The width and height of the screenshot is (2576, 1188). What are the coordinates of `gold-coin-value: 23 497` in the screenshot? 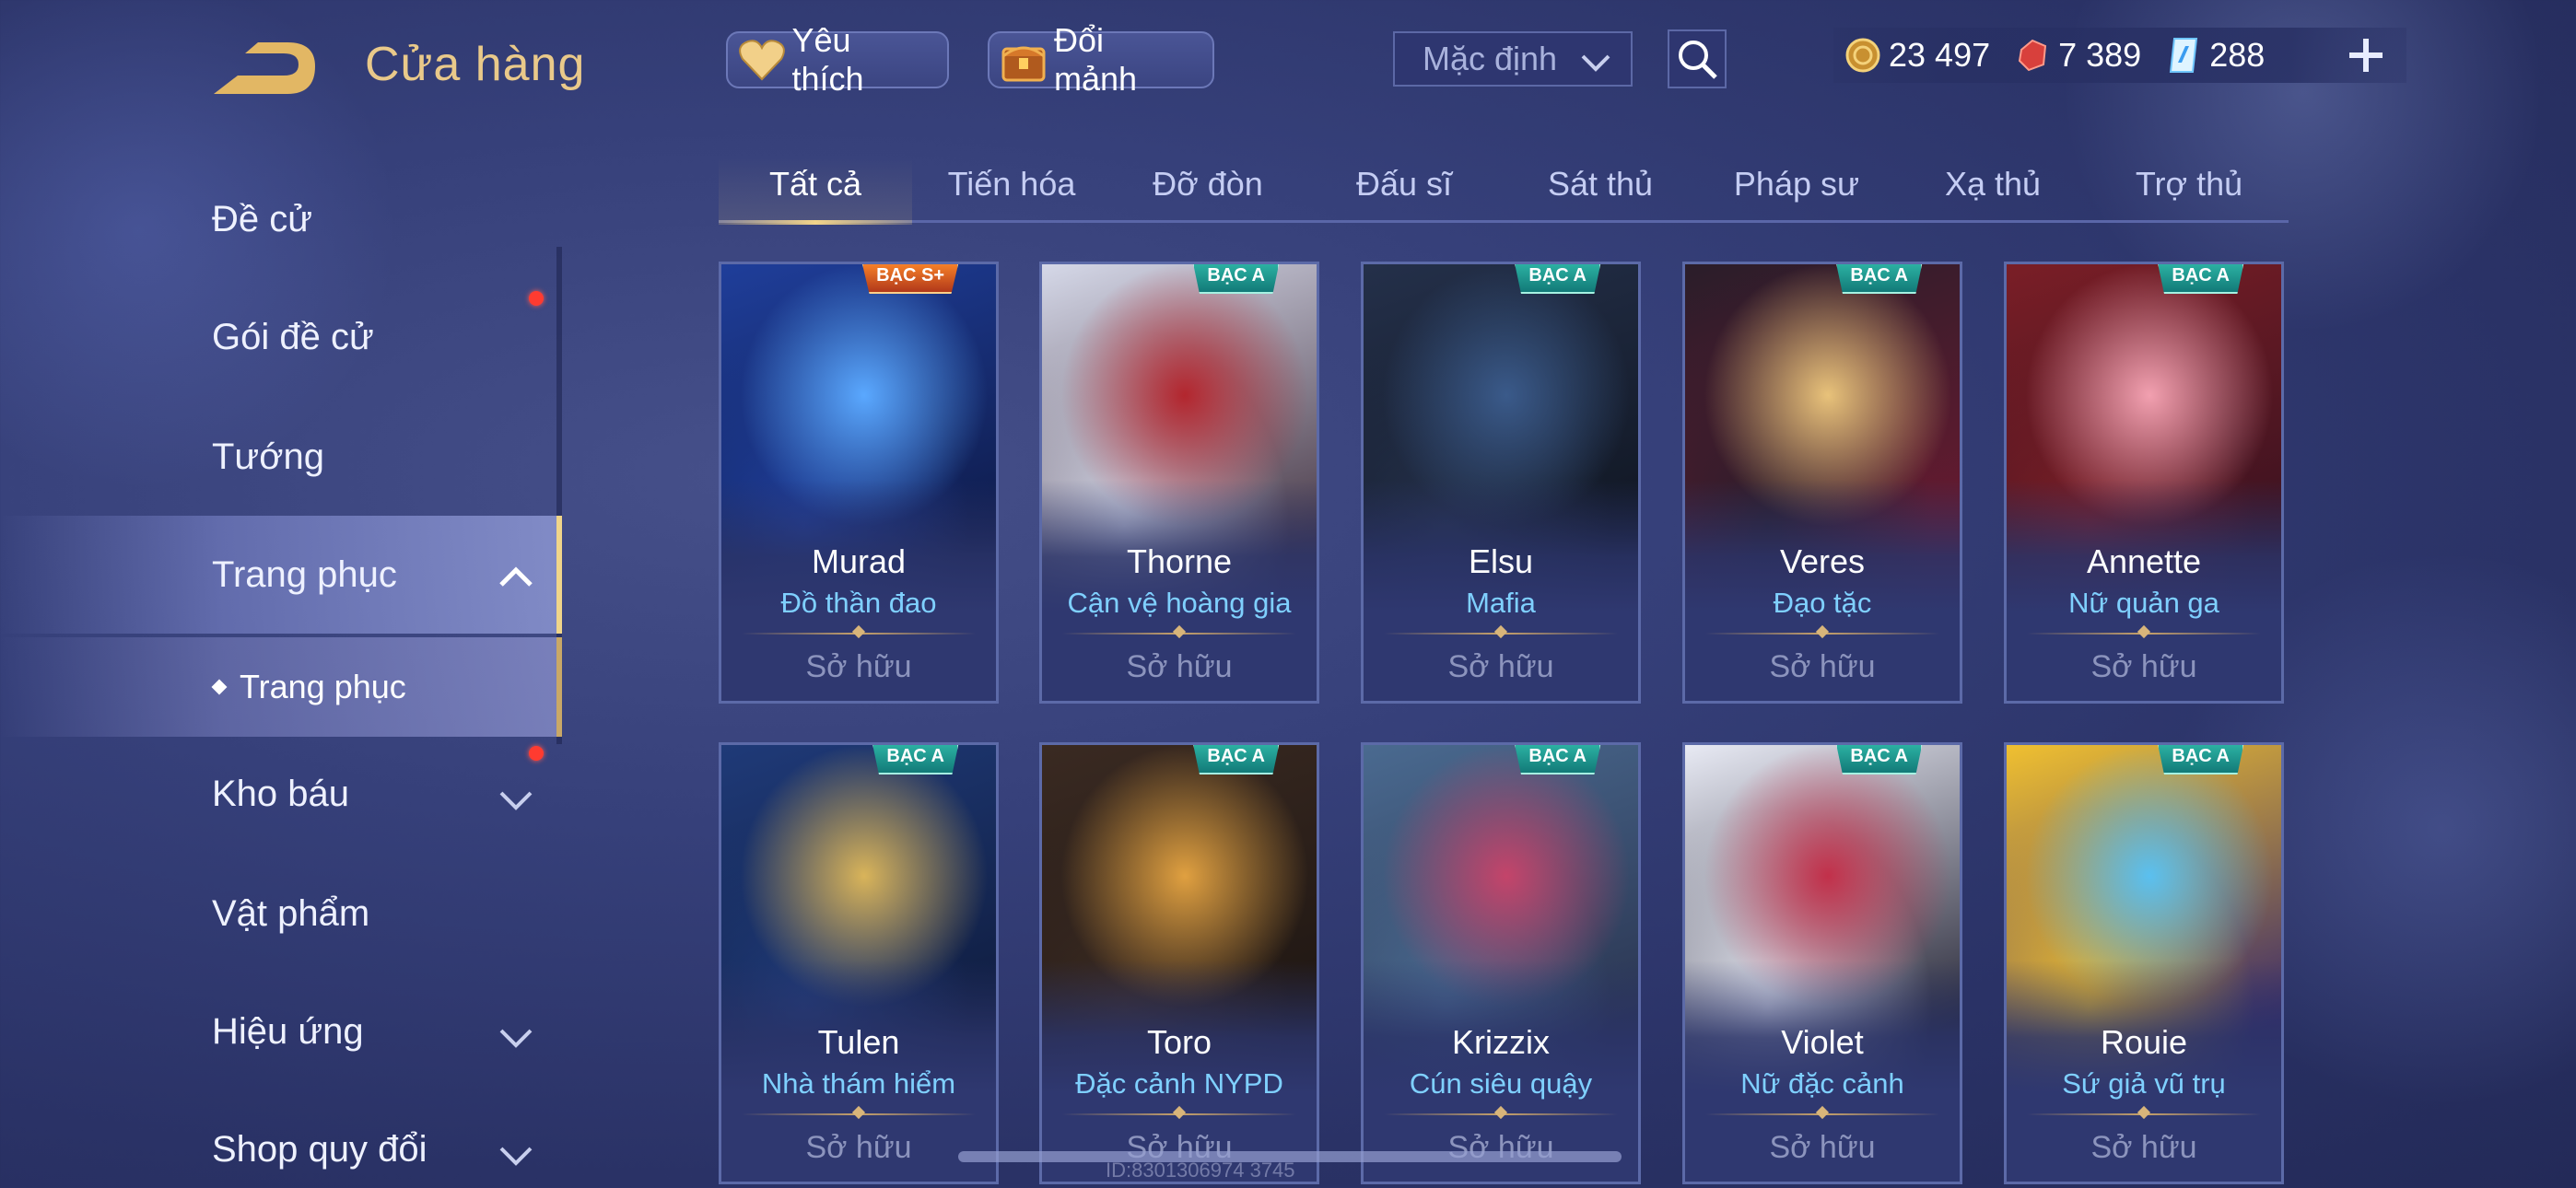 It's located at (1940, 55).